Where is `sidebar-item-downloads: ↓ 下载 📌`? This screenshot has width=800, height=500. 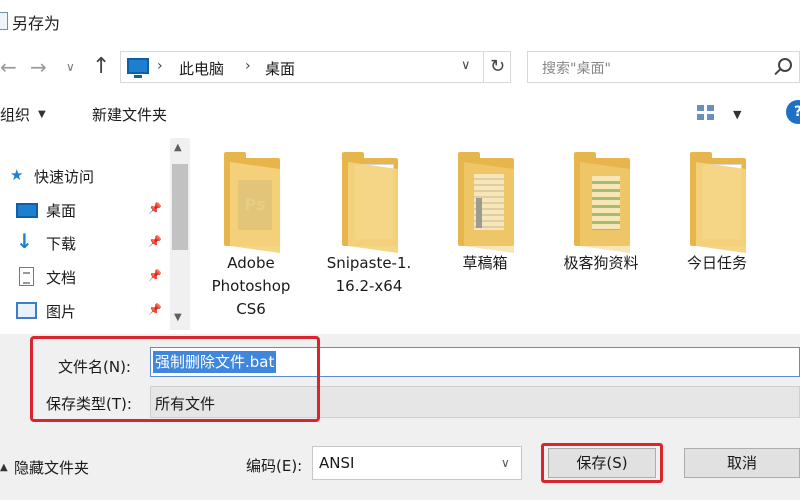 sidebar-item-downloads: ↓ 下载 📌 is located at coordinates (85, 244).